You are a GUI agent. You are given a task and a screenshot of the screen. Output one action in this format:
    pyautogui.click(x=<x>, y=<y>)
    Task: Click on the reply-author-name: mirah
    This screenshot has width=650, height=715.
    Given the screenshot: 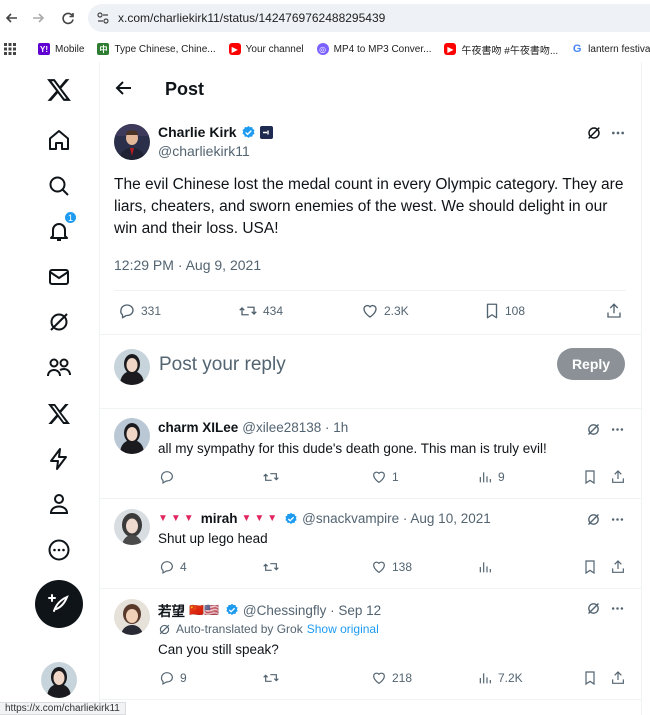 What is the action you would take?
    pyautogui.click(x=219, y=518)
    